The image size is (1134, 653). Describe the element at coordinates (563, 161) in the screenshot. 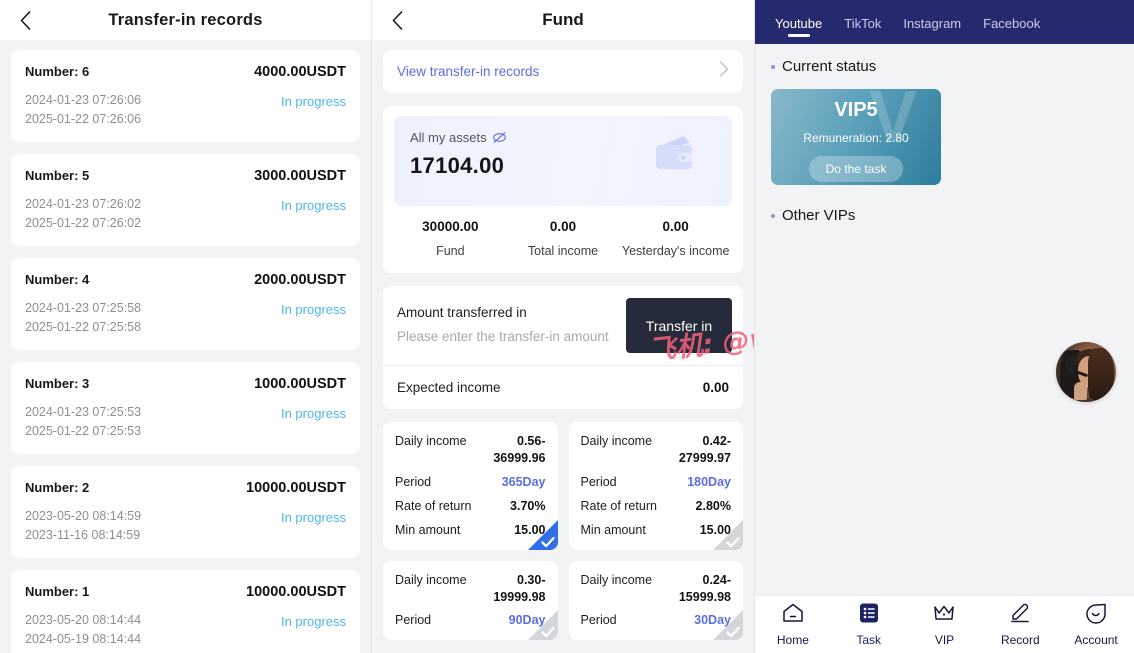

I see `assets-hero: All my assets 17104.00` at that location.